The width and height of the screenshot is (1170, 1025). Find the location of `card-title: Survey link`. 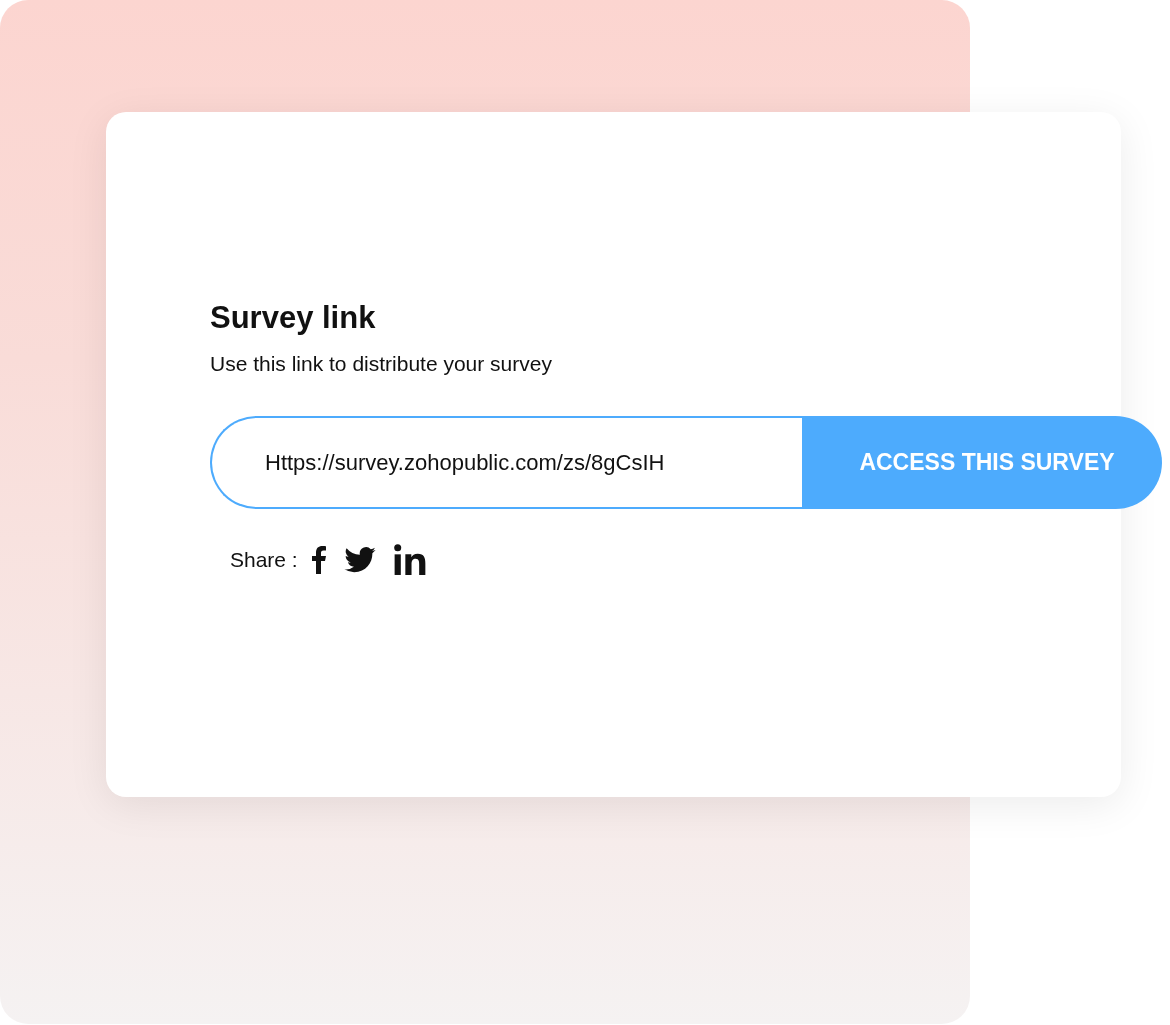

card-title: Survey link is located at coordinates (293, 318).